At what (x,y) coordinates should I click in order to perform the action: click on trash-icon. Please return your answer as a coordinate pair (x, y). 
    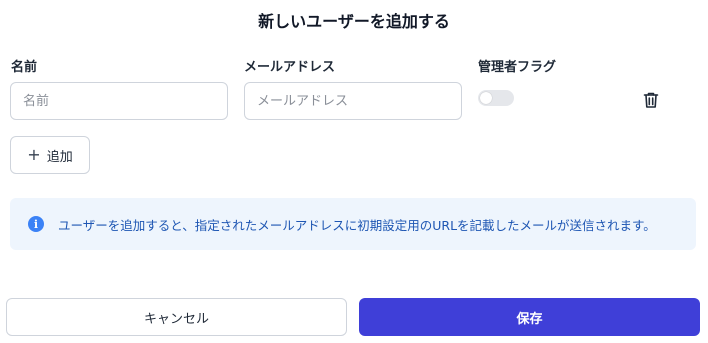
    Looking at the image, I should click on (651, 100).